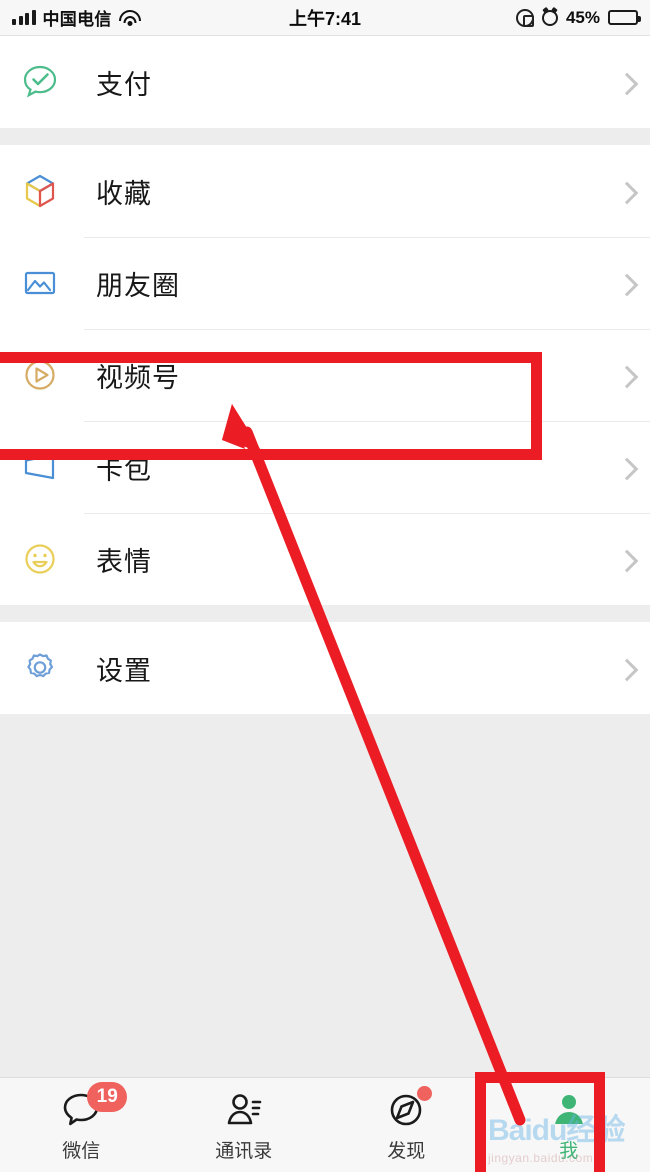  I want to click on tab-label: 我, so click(569, 1150).